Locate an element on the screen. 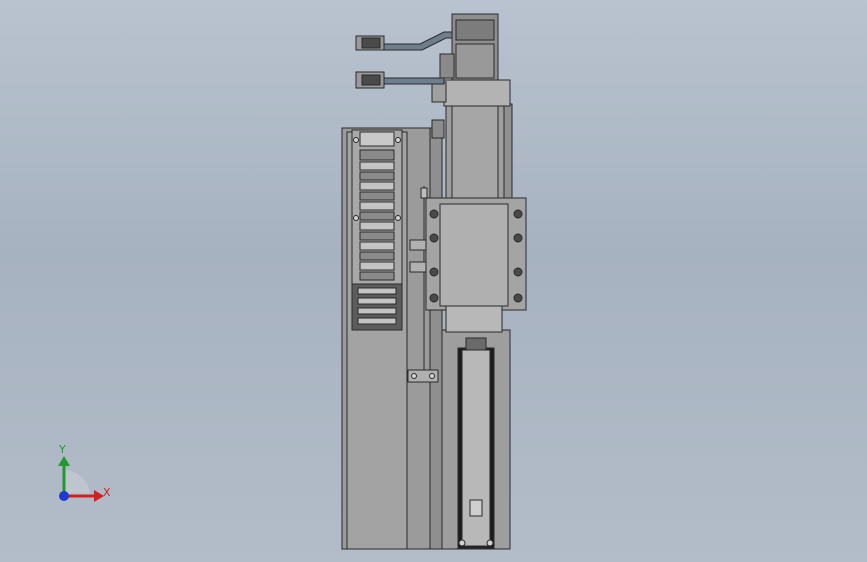  x-axis-label: X is located at coordinates (107, 492).